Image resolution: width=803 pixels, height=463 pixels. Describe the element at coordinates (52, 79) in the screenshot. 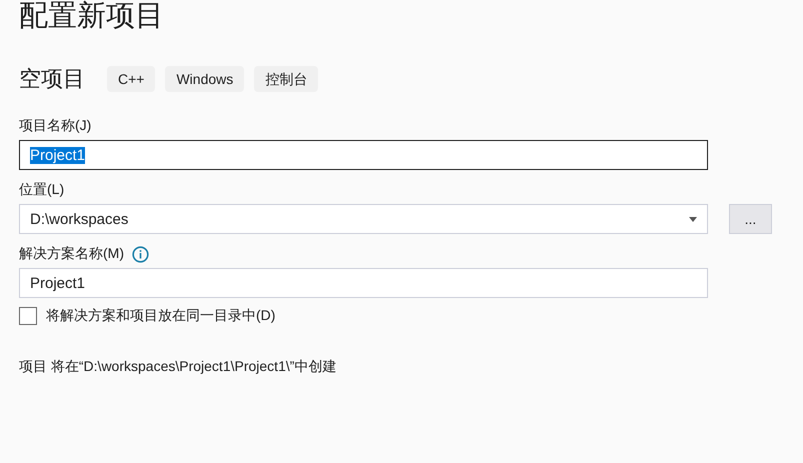

I see `template-name: 空项目` at that location.